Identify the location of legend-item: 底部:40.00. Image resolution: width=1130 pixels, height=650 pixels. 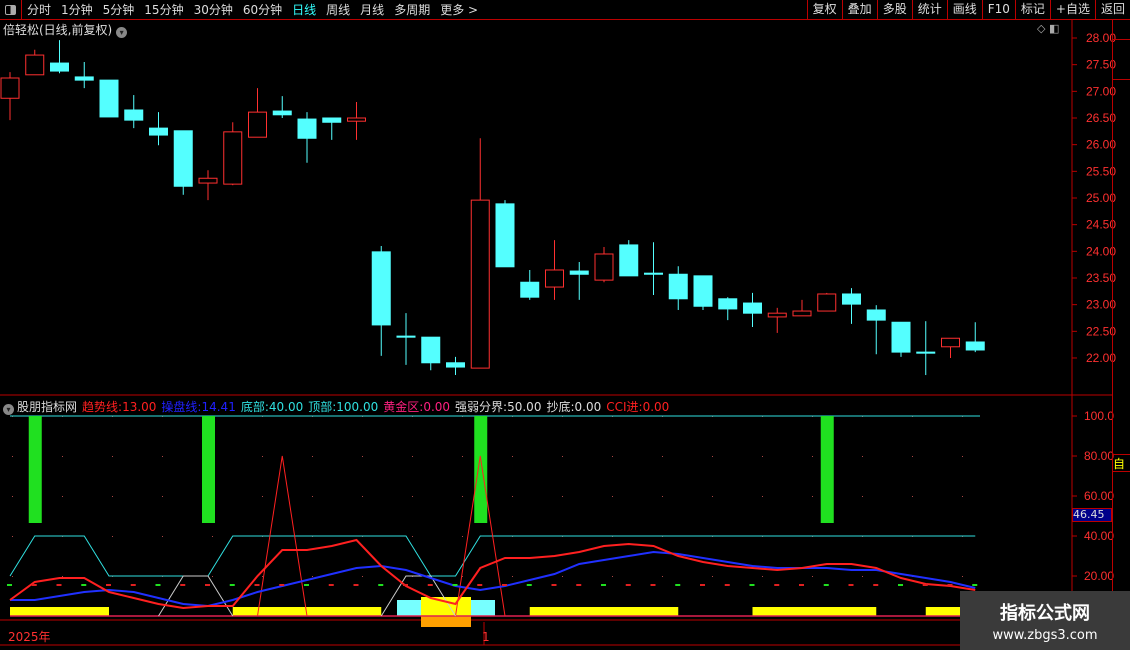
(272, 407).